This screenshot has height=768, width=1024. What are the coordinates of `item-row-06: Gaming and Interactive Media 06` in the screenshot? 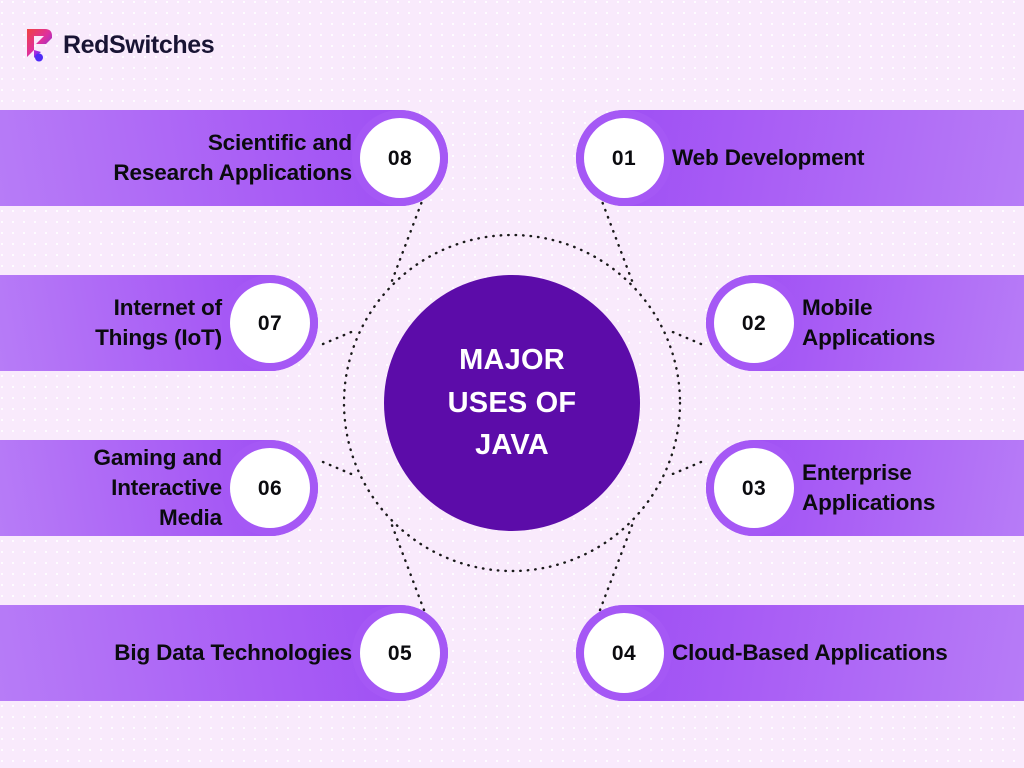 It's located at (159, 488).